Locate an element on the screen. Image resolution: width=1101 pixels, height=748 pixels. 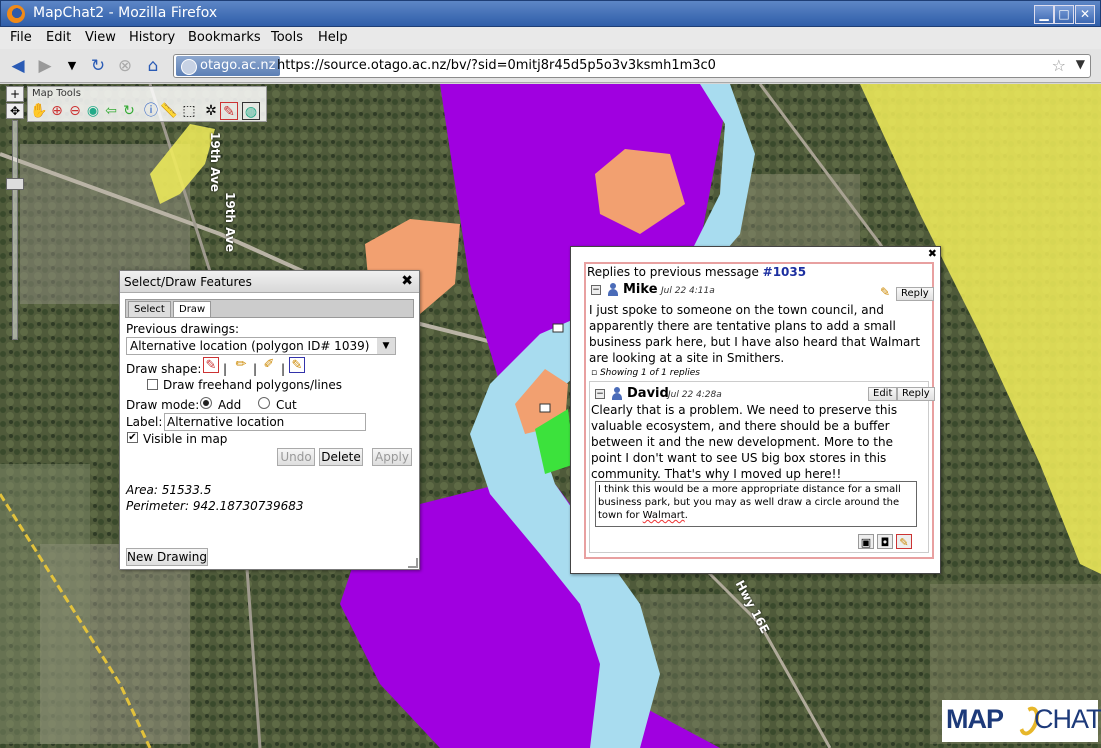
thread-header: Replies to previous message #1035 is located at coordinates (696, 272).